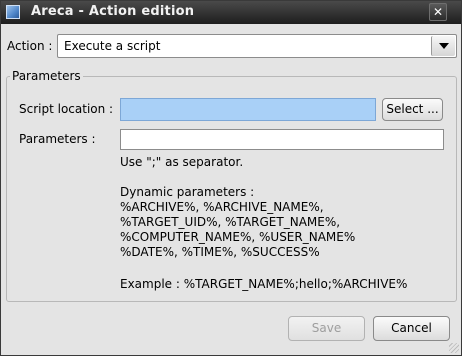 The width and height of the screenshot is (462, 356). I want to click on action-select-value: Execute a script, so click(112, 46).